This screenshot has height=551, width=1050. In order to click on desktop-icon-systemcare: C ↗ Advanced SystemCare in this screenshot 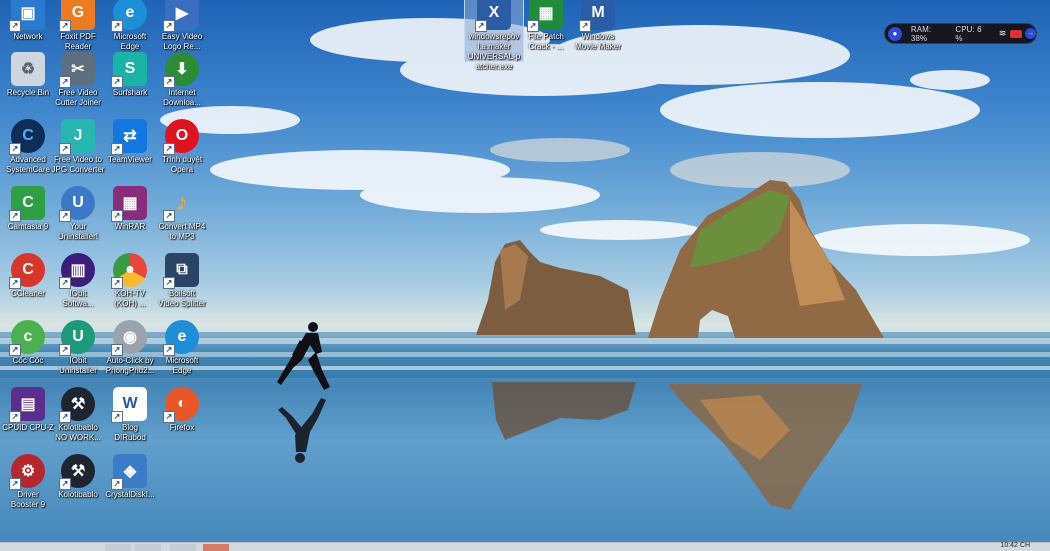, I will do `click(28, 153)`.